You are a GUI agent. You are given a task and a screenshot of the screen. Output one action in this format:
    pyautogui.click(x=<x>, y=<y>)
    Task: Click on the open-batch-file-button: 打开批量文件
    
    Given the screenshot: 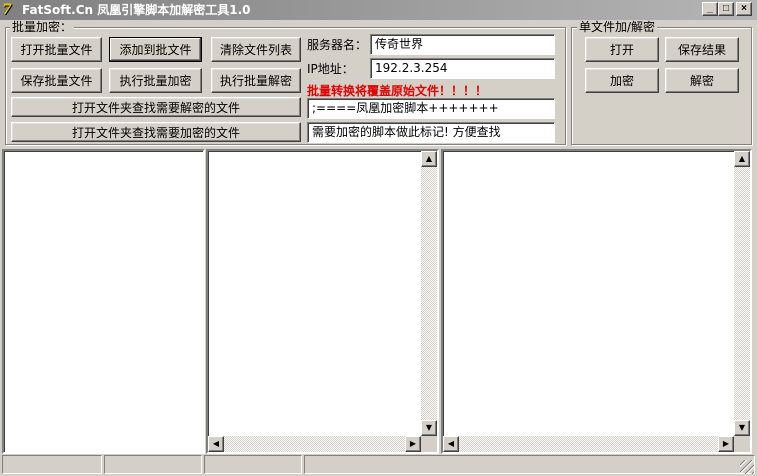 What is the action you would take?
    pyautogui.click(x=56, y=49)
    